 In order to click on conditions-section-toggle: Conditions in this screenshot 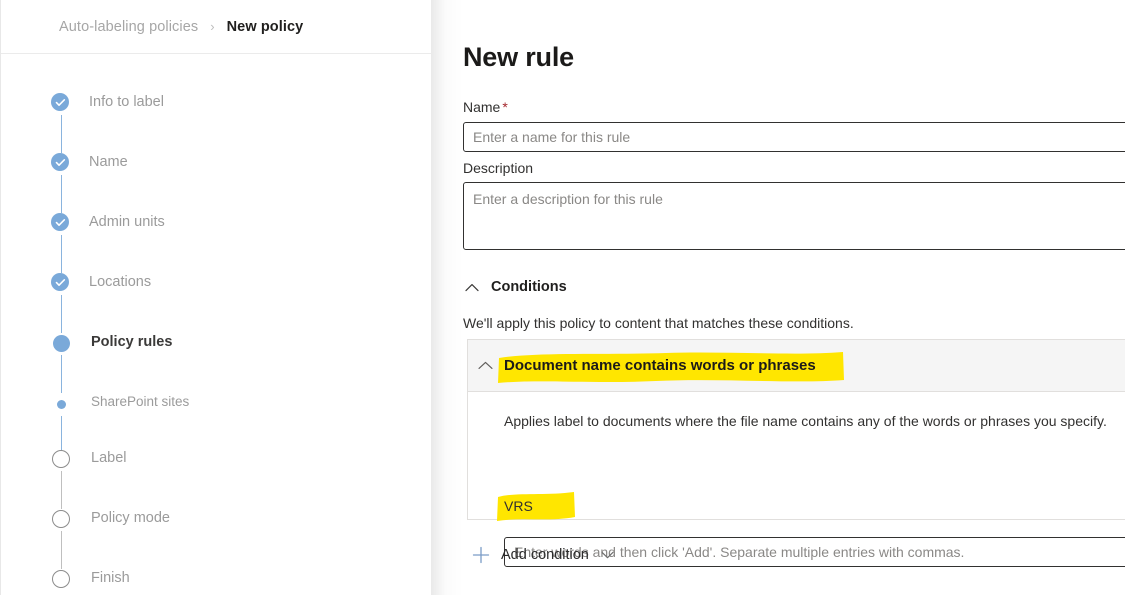, I will do `click(515, 287)`.